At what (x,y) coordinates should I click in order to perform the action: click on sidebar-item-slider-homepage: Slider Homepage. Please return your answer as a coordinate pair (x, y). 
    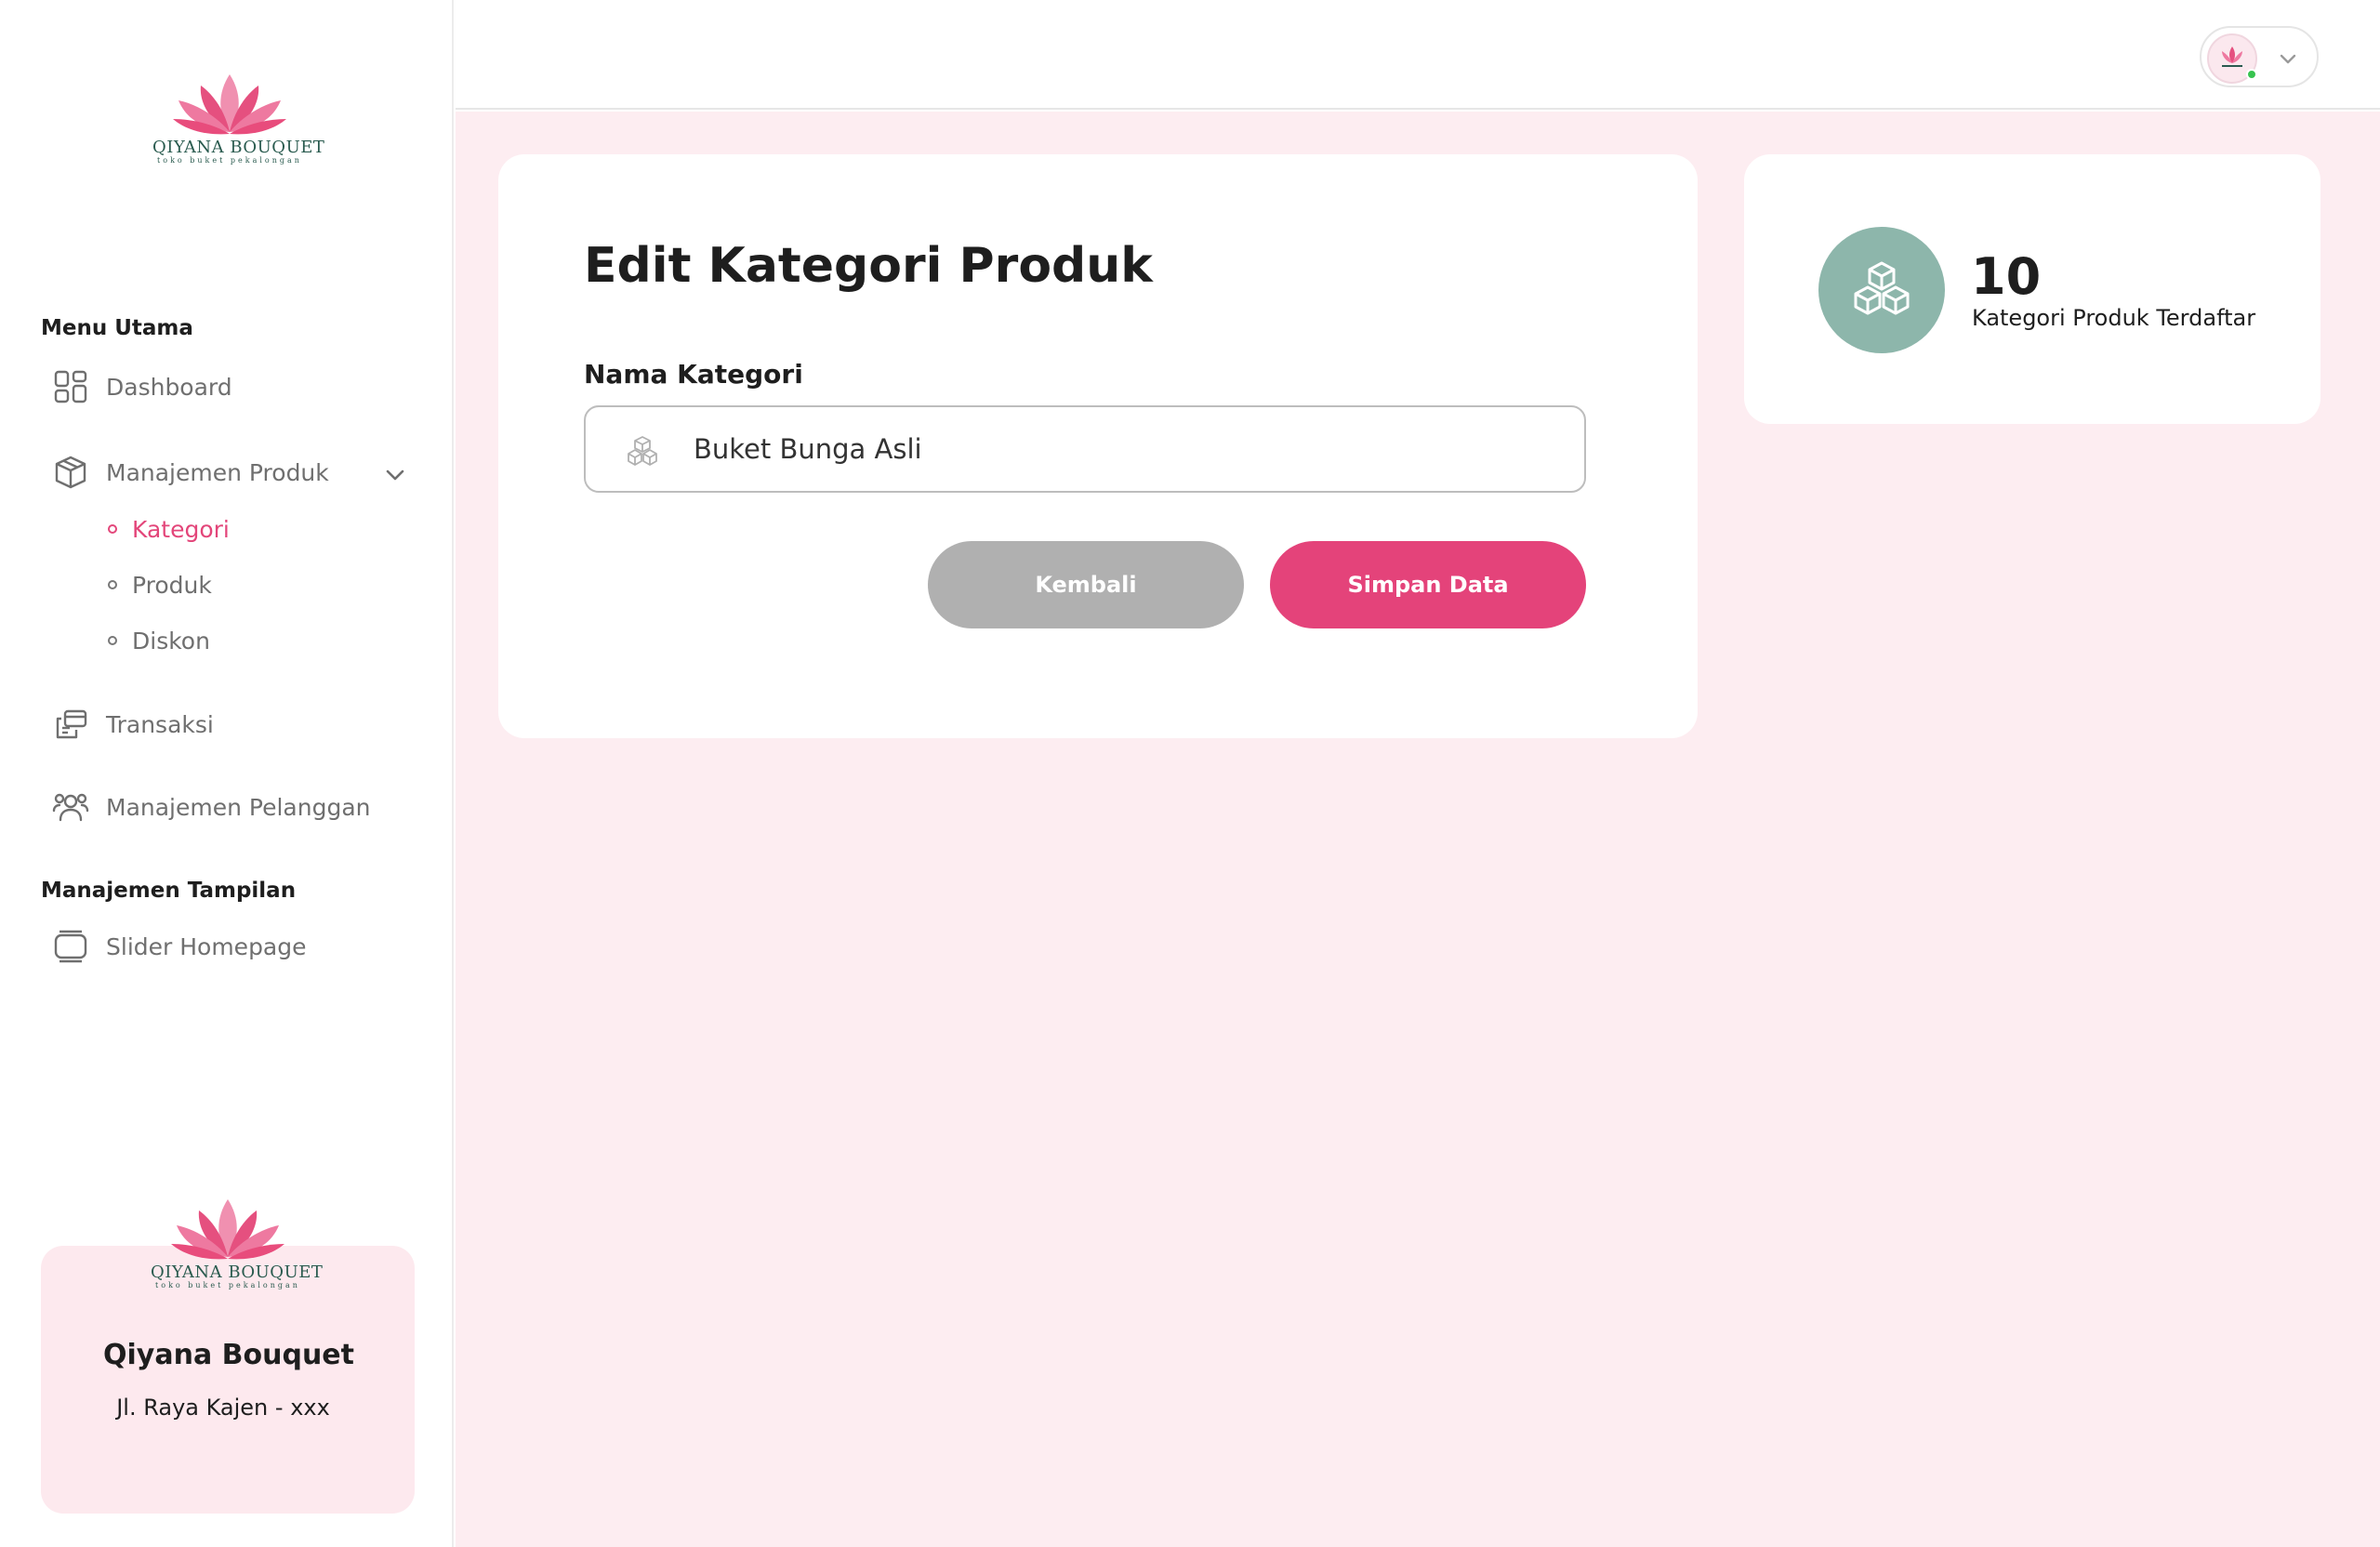
    Looking at the image, I should click on (179, 946).